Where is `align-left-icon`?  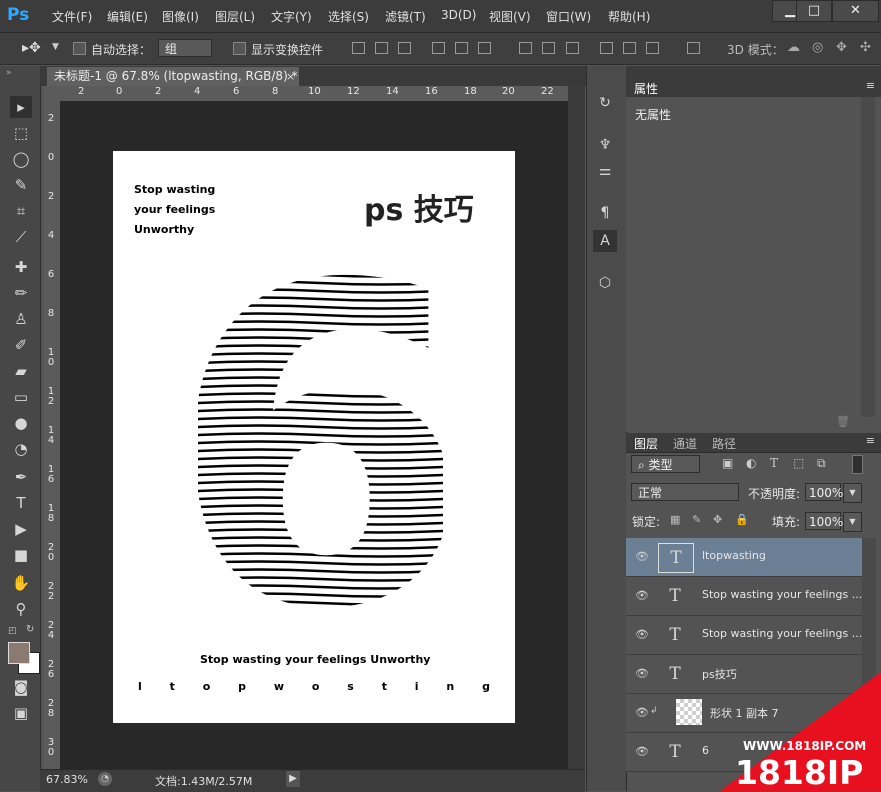 align-left-icon is located at coordinates (438, 48).